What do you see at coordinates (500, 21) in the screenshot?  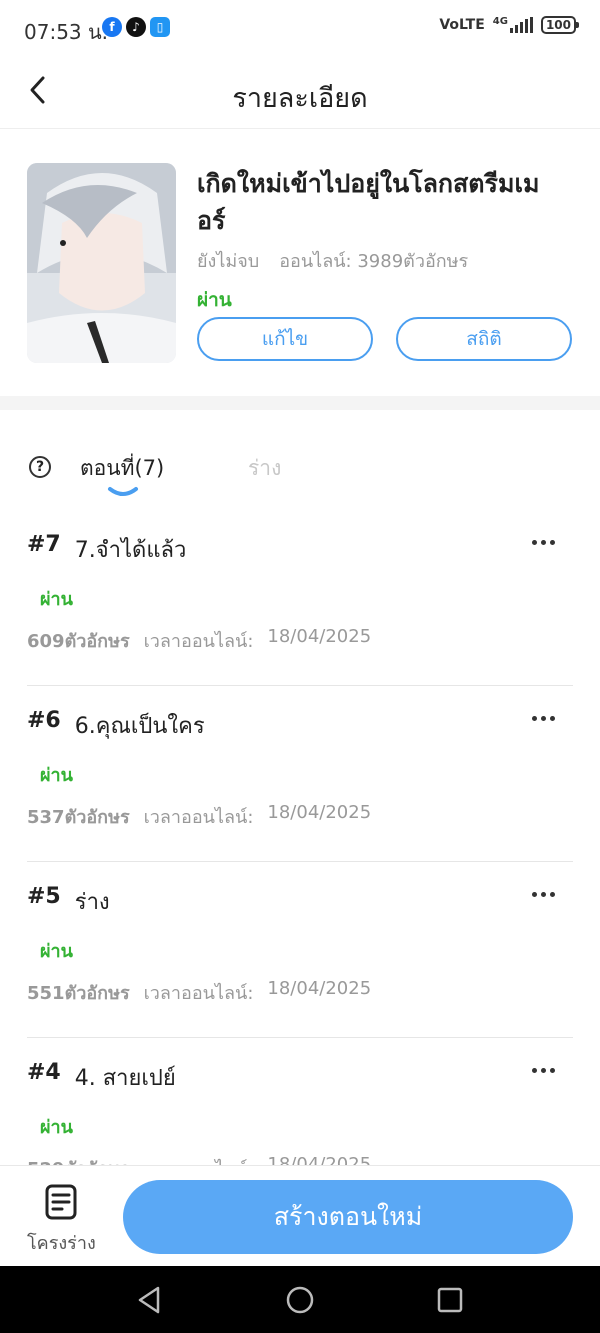 I see `network-type: 4G` at bounding box center [500, 21].